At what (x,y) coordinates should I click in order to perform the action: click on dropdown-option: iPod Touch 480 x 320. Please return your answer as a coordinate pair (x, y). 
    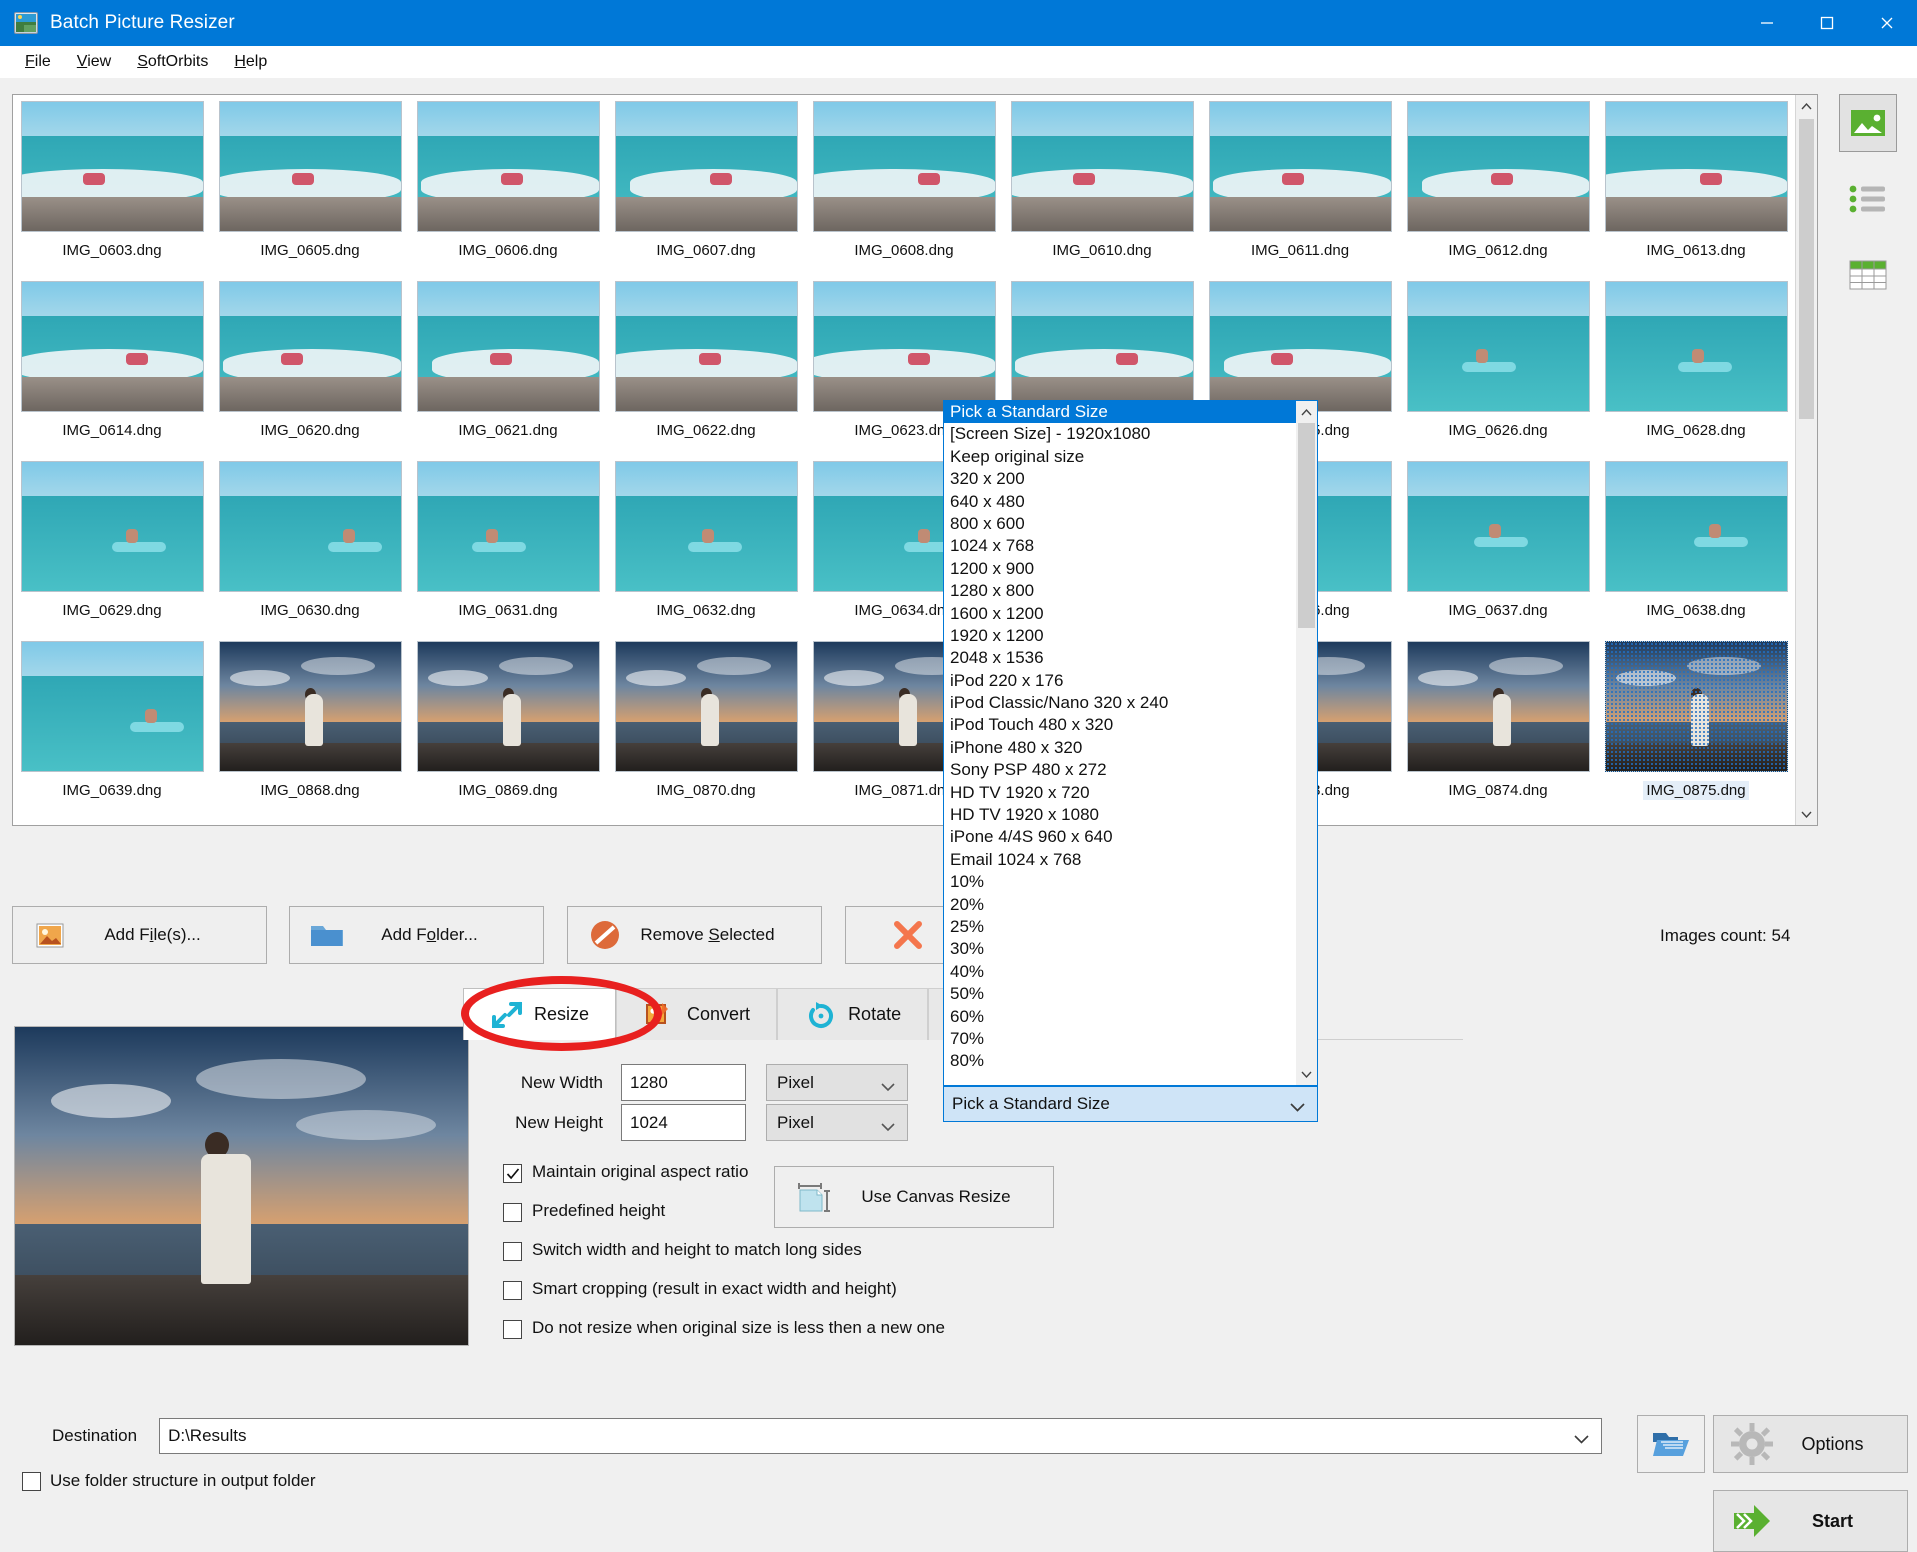
    Looking at the image, I should click on (1120, 725).